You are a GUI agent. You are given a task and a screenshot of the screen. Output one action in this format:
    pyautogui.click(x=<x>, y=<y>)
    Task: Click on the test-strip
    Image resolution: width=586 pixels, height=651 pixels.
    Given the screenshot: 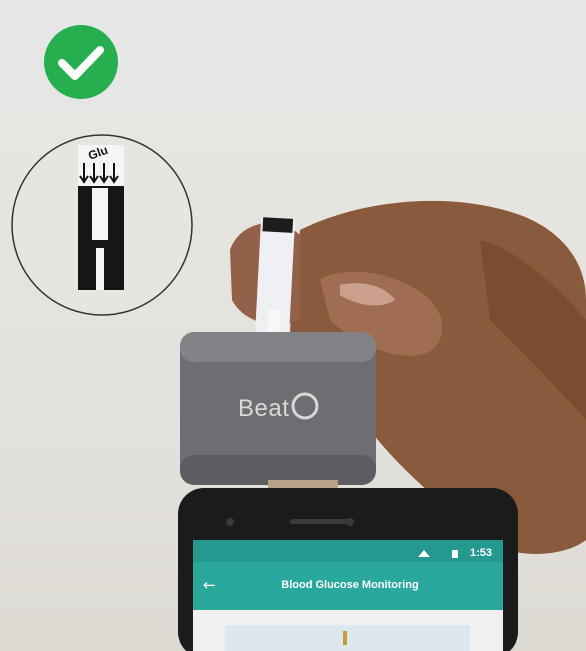 What is the action you would take?
    pyautogui.click(x=275, y=279)
    